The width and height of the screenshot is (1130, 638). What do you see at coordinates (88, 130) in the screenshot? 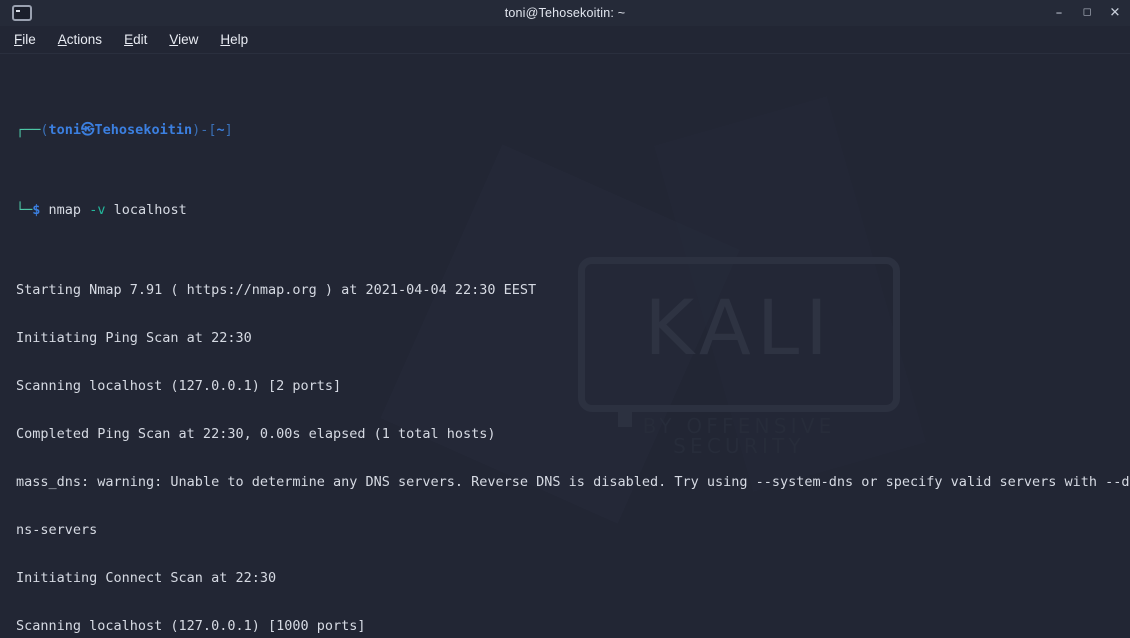
I see `prompt-at-icon: ㉿` at bounding box center [88, 130].